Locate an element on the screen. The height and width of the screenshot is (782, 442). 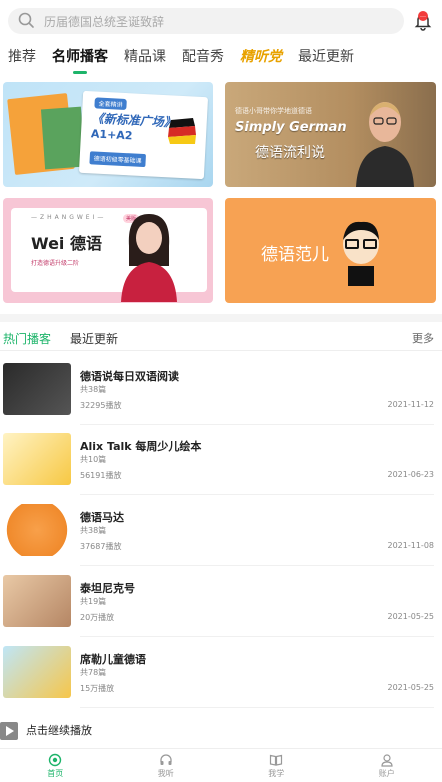
podcast-title: 泰坦尼克号 is located at coordinates (107, 588).